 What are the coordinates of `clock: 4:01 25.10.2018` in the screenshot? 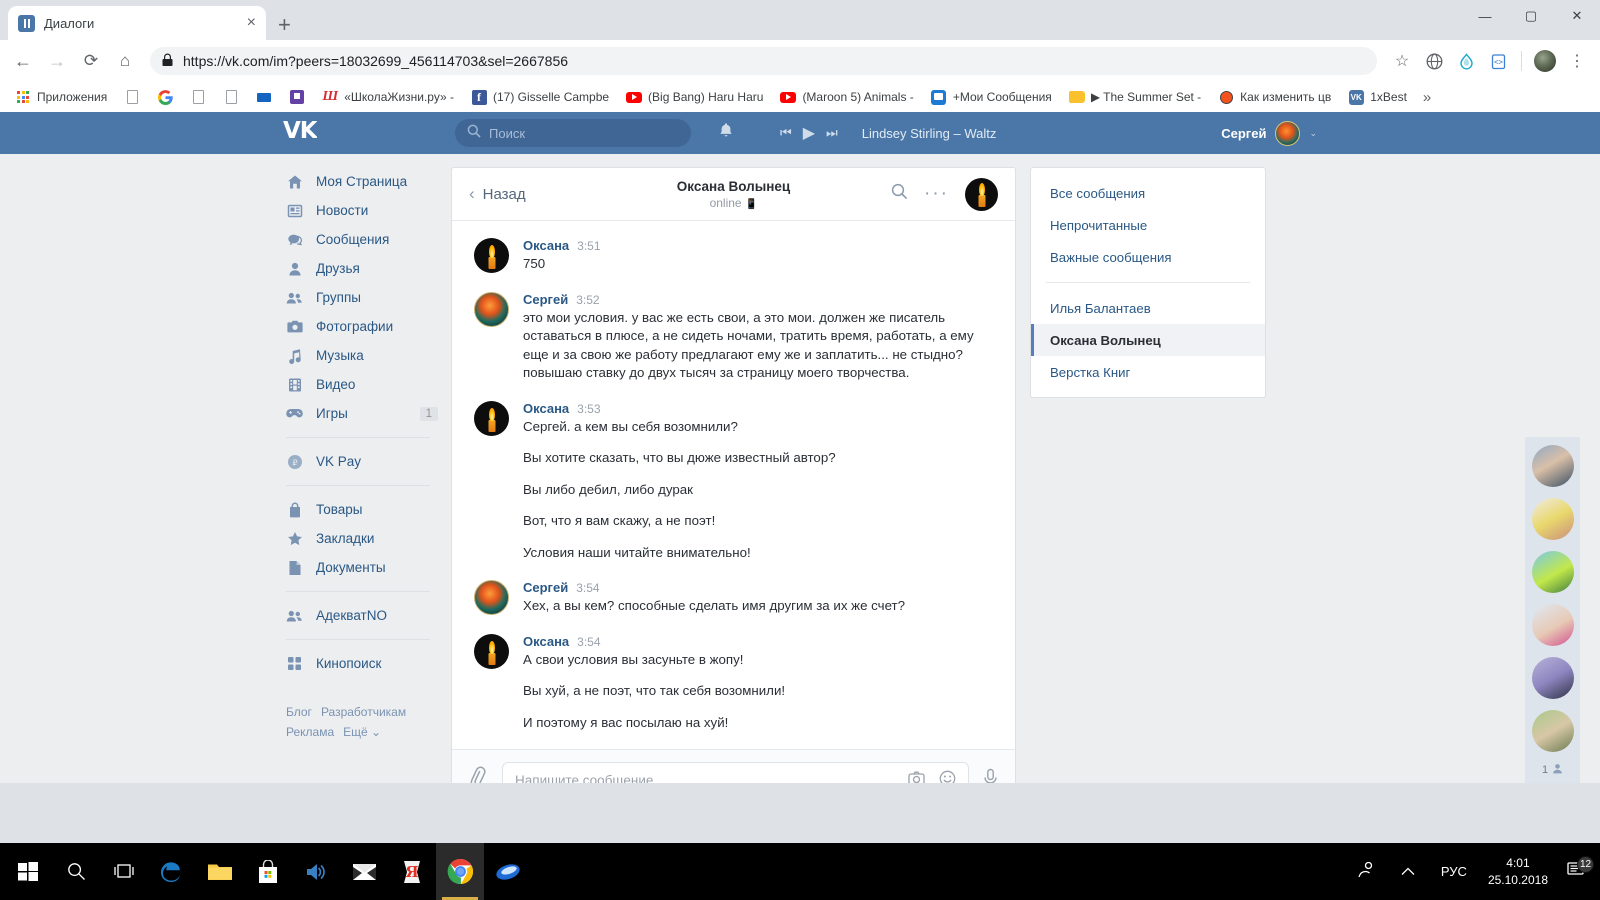 It's located at (1518, 872).